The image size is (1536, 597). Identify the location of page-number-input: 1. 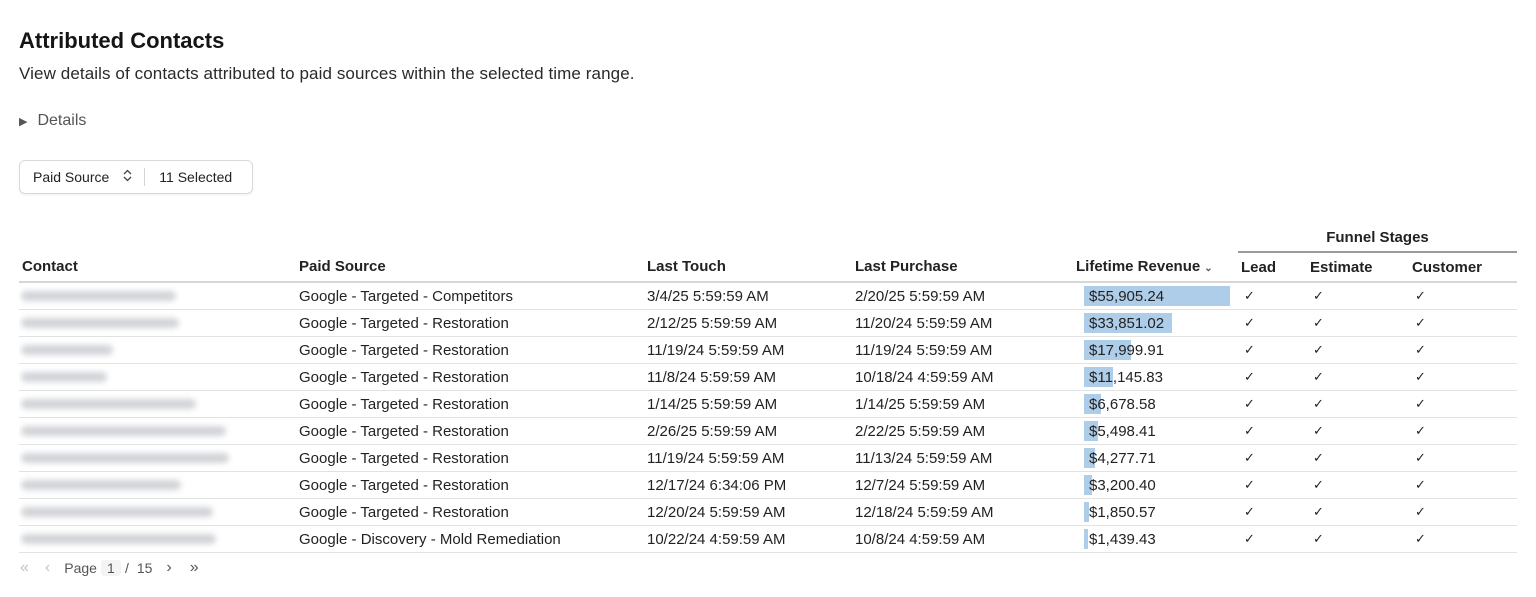
(110, 568).